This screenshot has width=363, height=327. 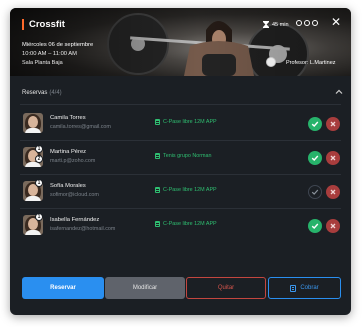 What do you see at coordinates (35, 93) in the screenshot?
I see `reservations-label: Reservas` at bounding box center [35, 93].